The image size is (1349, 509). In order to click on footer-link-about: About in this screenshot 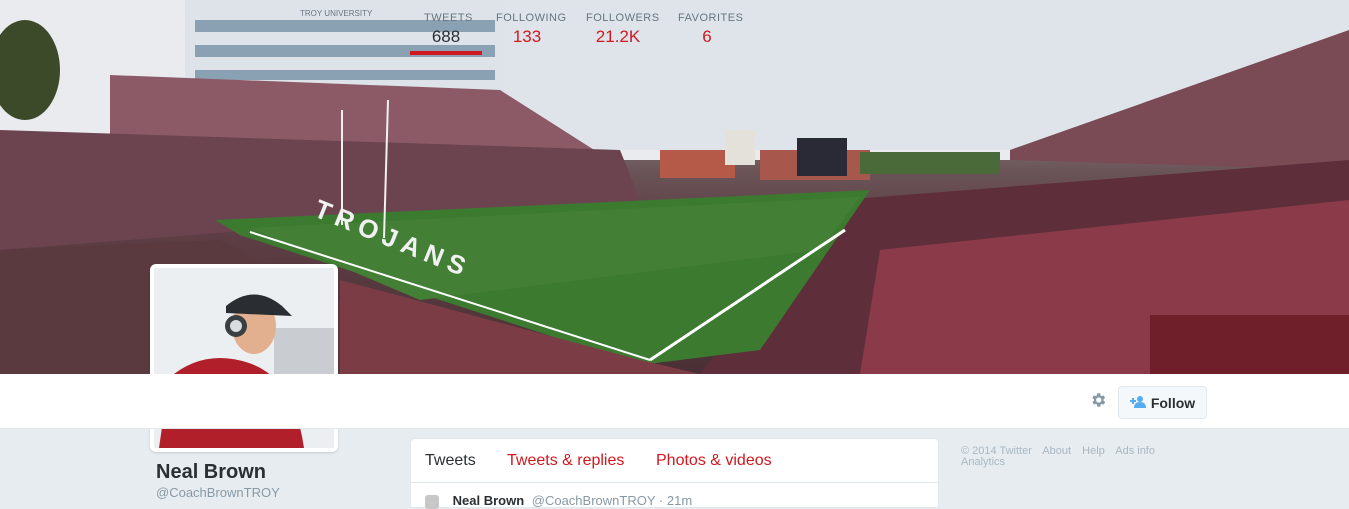, I will do `click(1056, 451)`.